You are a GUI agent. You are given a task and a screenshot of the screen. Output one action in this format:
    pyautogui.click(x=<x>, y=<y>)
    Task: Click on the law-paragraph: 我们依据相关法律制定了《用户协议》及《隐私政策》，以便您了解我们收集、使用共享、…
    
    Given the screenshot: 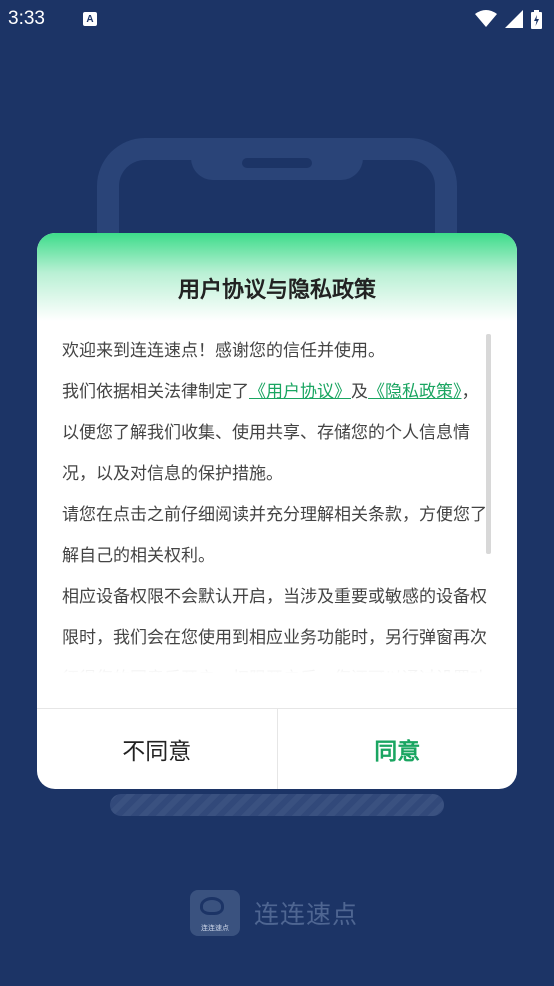 What is the action you would take?
    pyautogui.click(x=276, y=433)
    